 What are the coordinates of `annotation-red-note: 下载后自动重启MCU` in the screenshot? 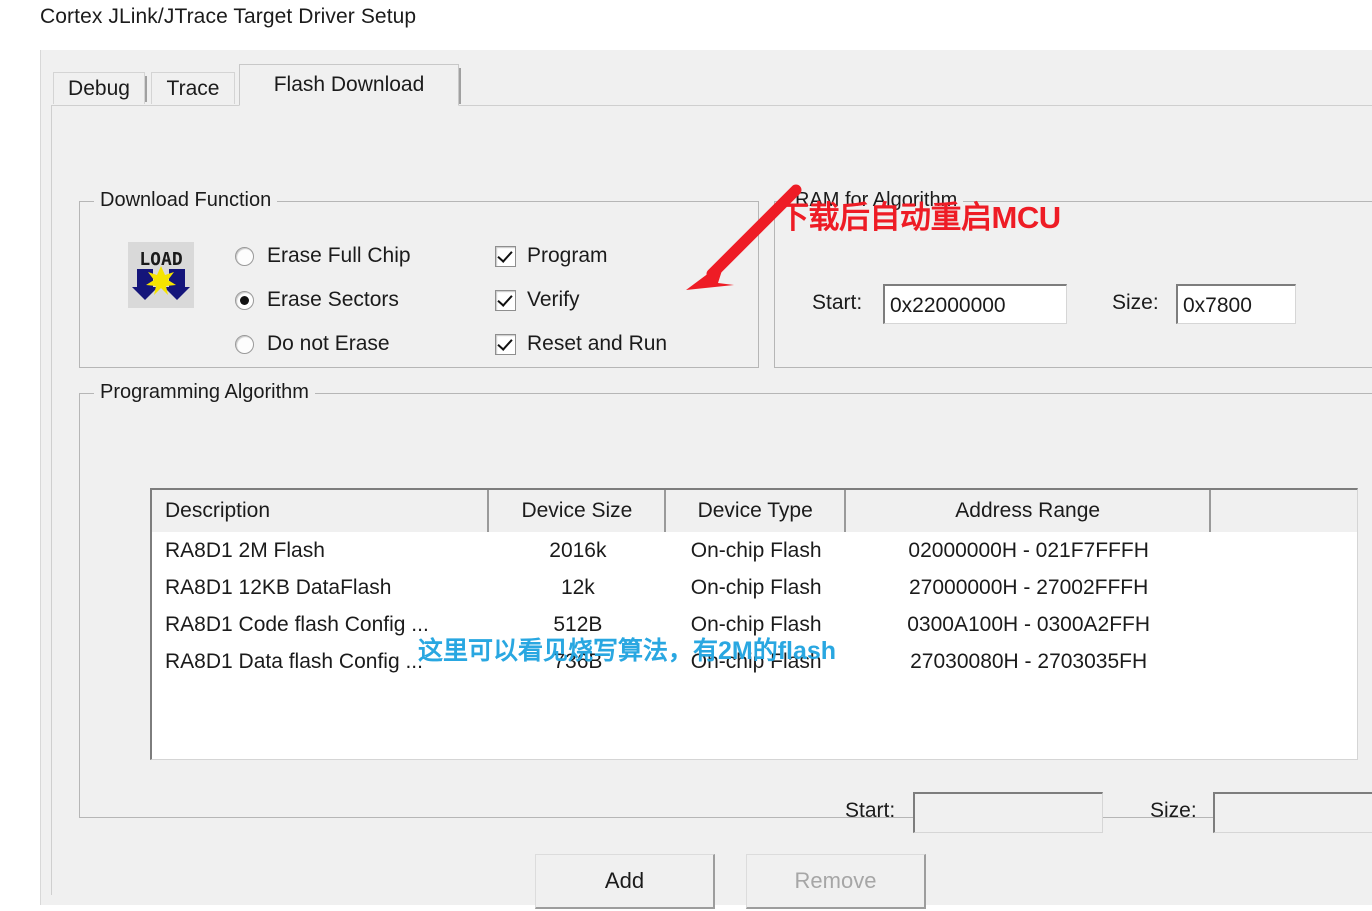 It's located at (919, 217).